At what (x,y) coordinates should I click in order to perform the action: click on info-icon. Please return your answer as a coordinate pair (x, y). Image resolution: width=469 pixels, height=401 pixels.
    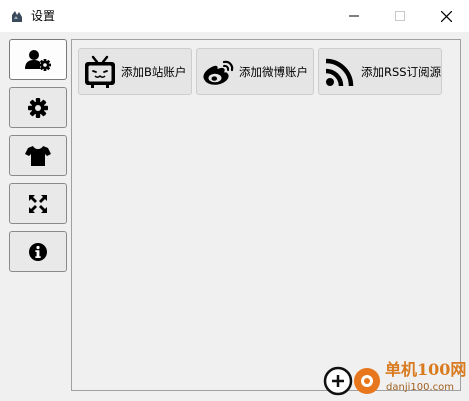
    Looking at the image, I should click on (38, 251).